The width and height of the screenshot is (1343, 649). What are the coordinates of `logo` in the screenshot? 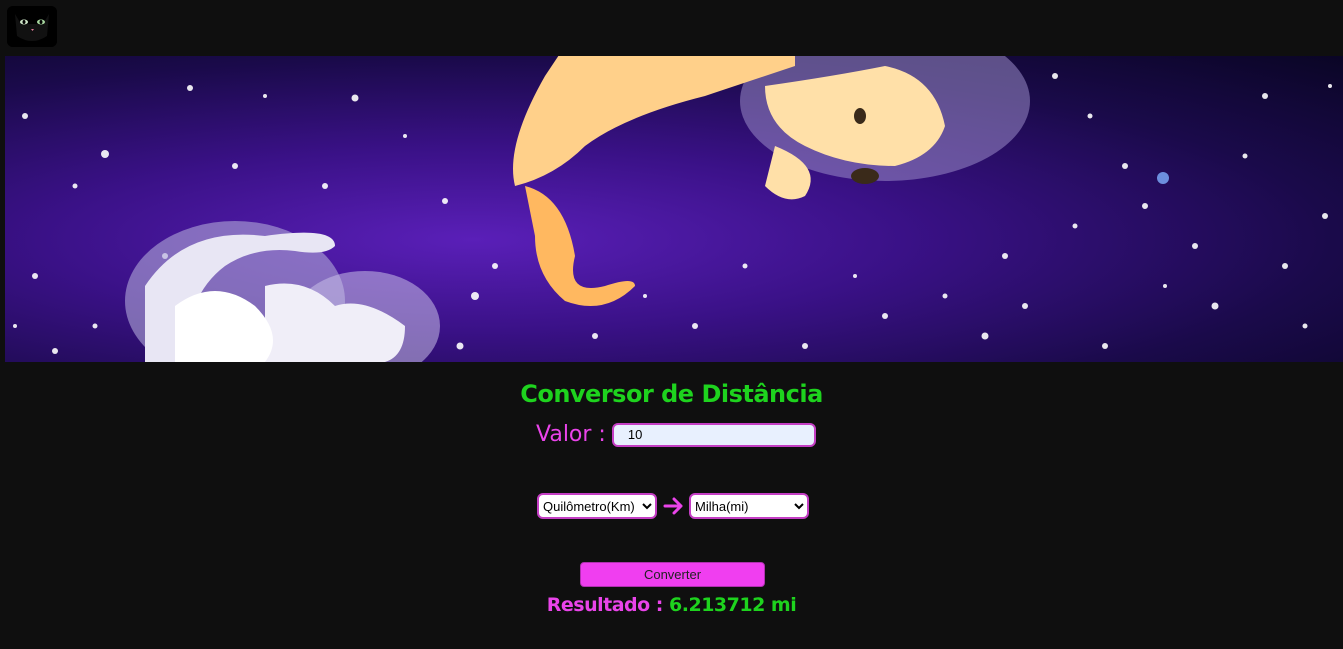 It's located at (32, 26).